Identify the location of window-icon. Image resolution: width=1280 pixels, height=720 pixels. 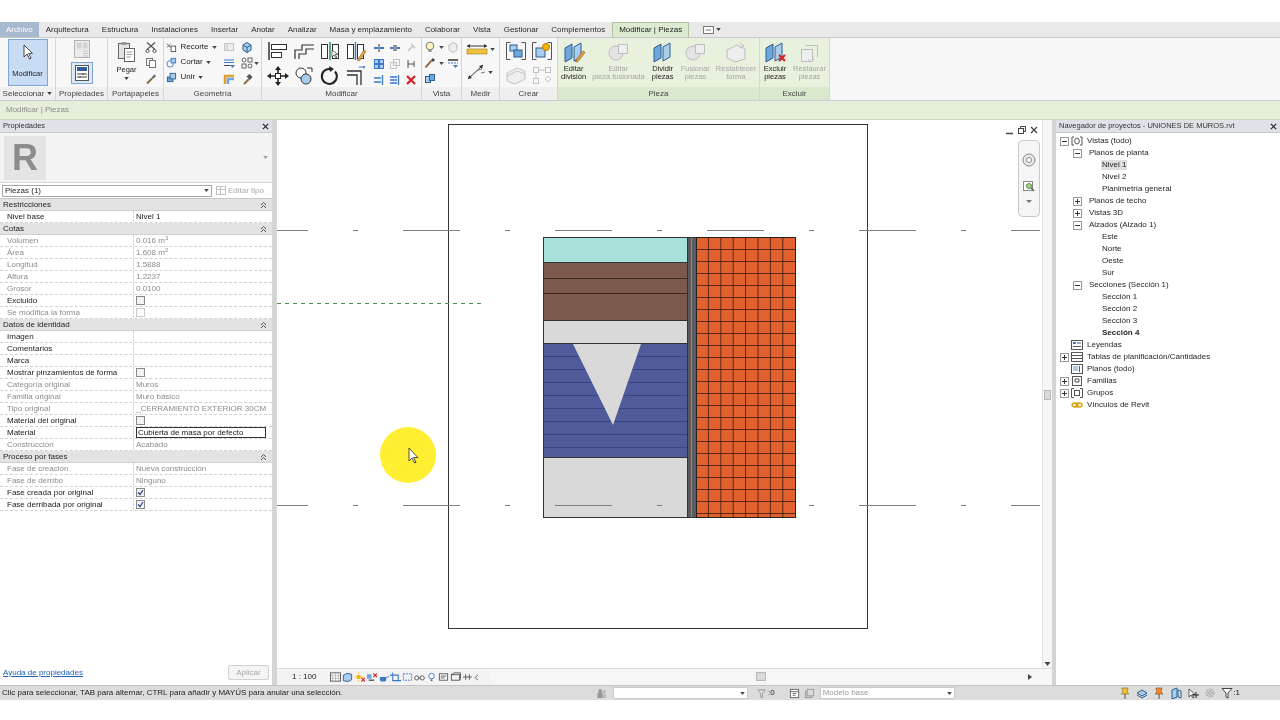
(794, 693).